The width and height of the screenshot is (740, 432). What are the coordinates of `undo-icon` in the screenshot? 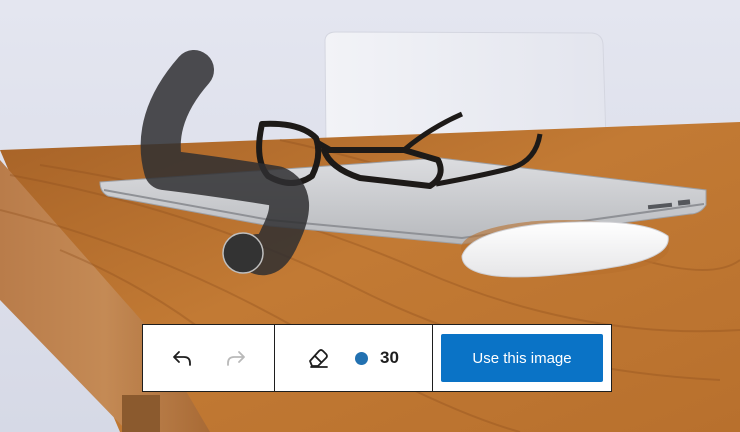 It's located at (182, 358).